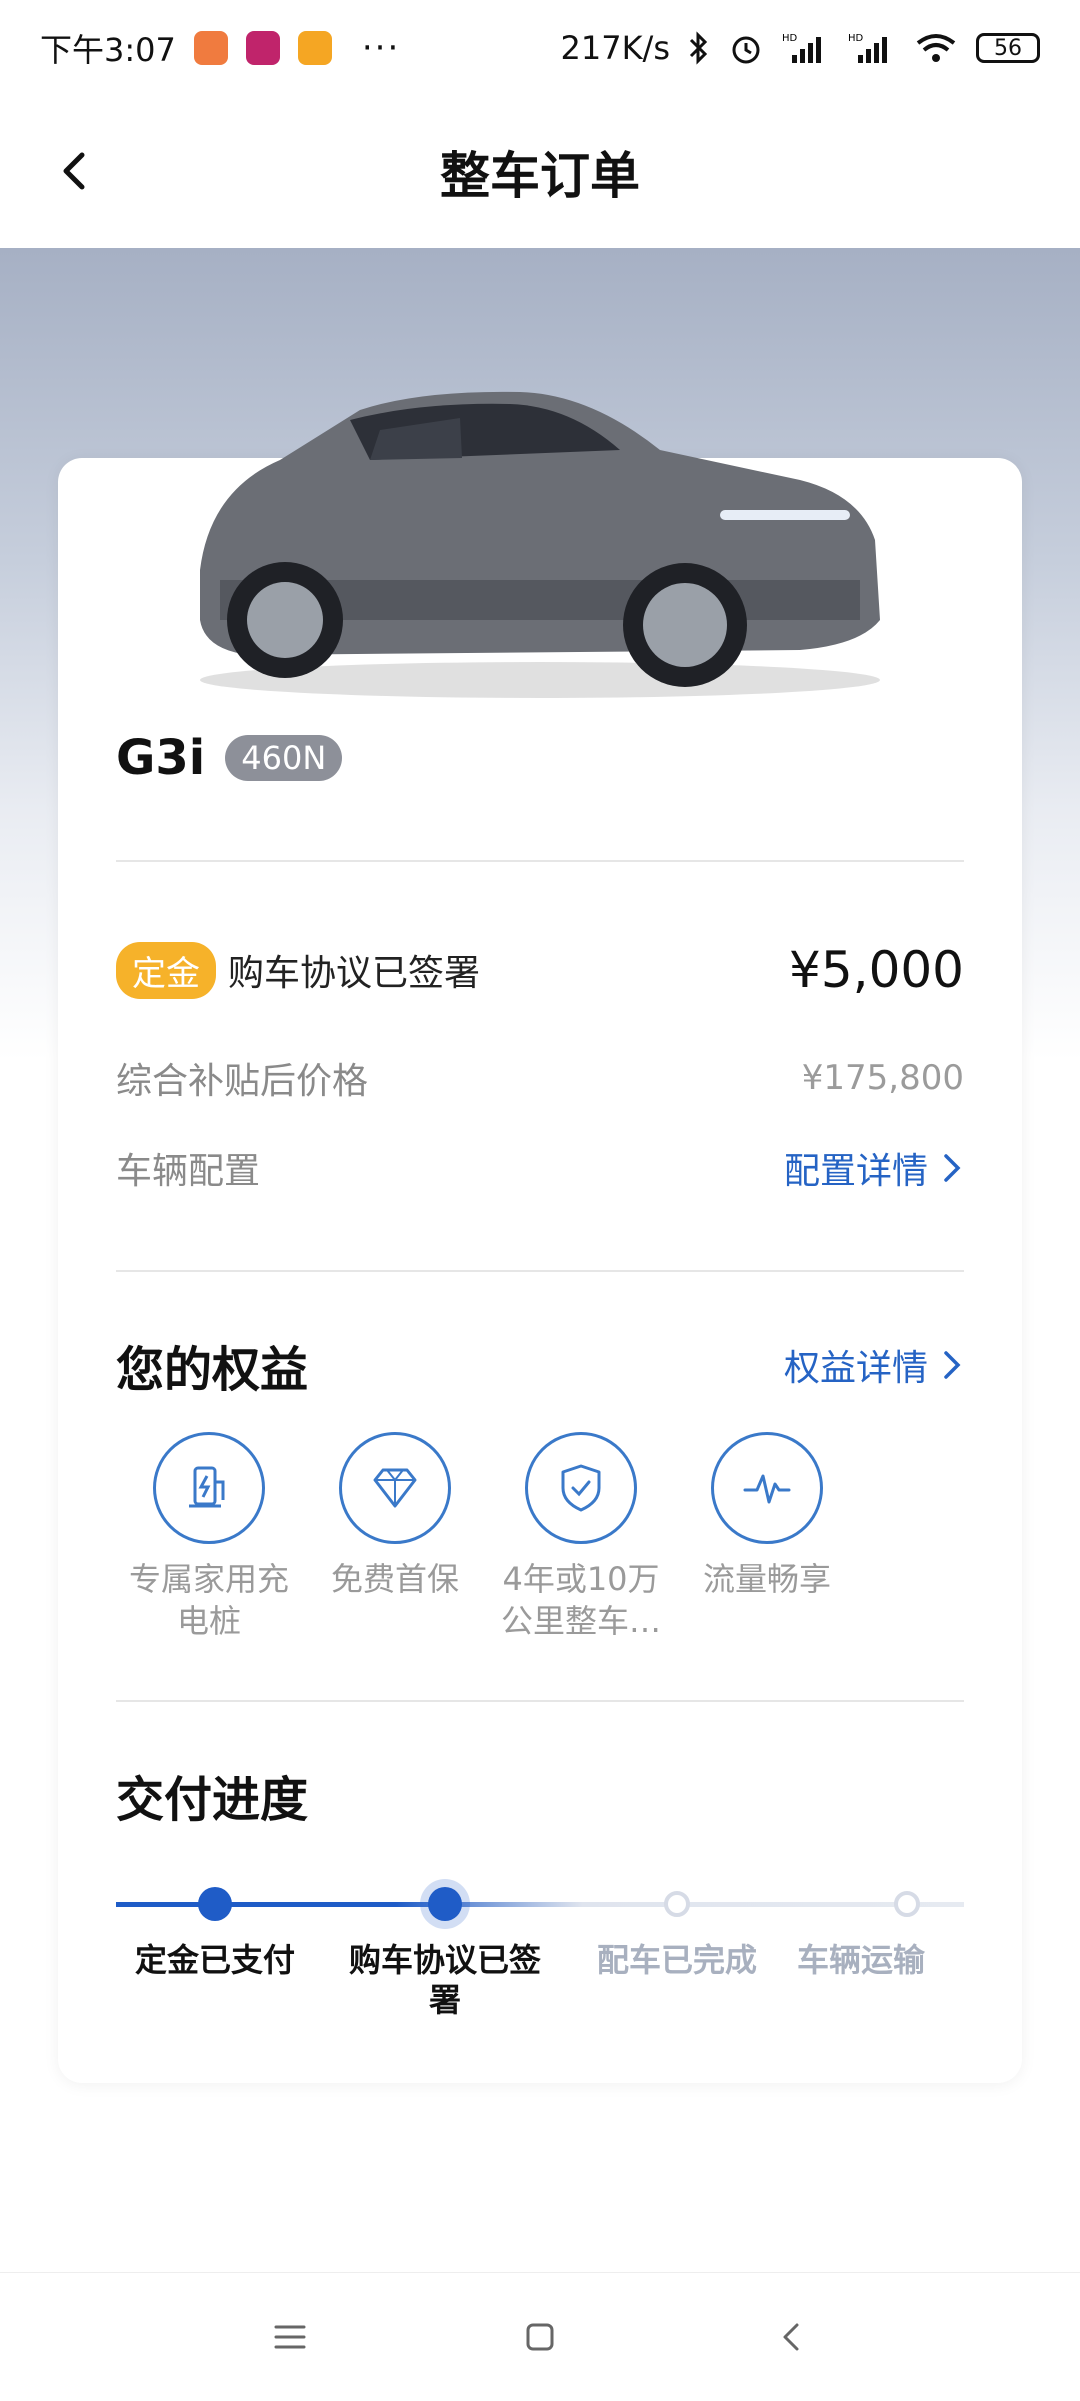 This screenshot has height=2401, width=1080. Describe the element at coordinates (766, 1579) in the screenshot. I see `benefit-label: 流量畅享` at that location.